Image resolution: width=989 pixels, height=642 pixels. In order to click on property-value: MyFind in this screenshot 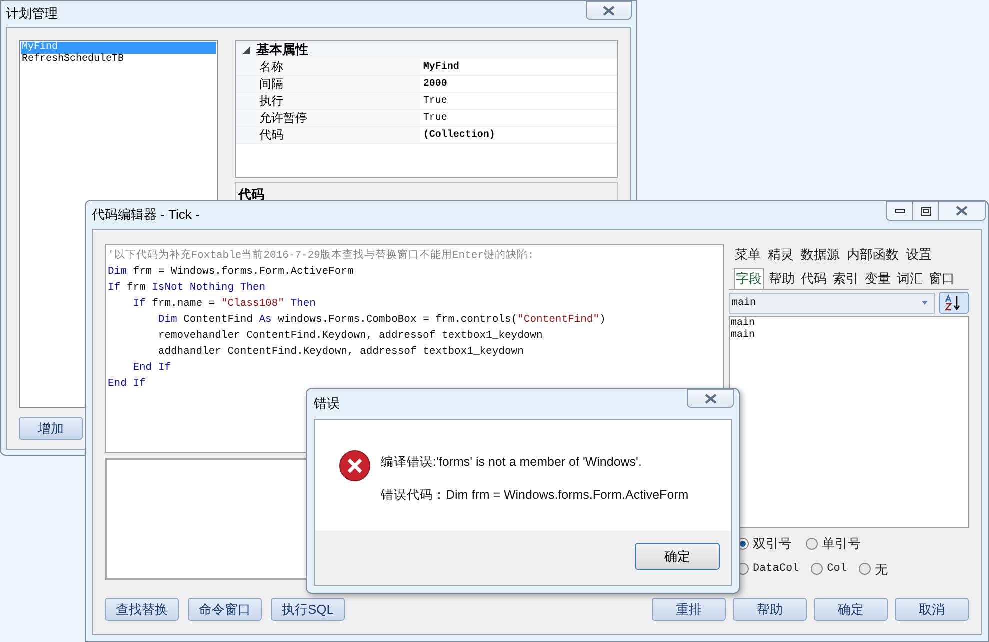, I will do `click(518, 67)`.